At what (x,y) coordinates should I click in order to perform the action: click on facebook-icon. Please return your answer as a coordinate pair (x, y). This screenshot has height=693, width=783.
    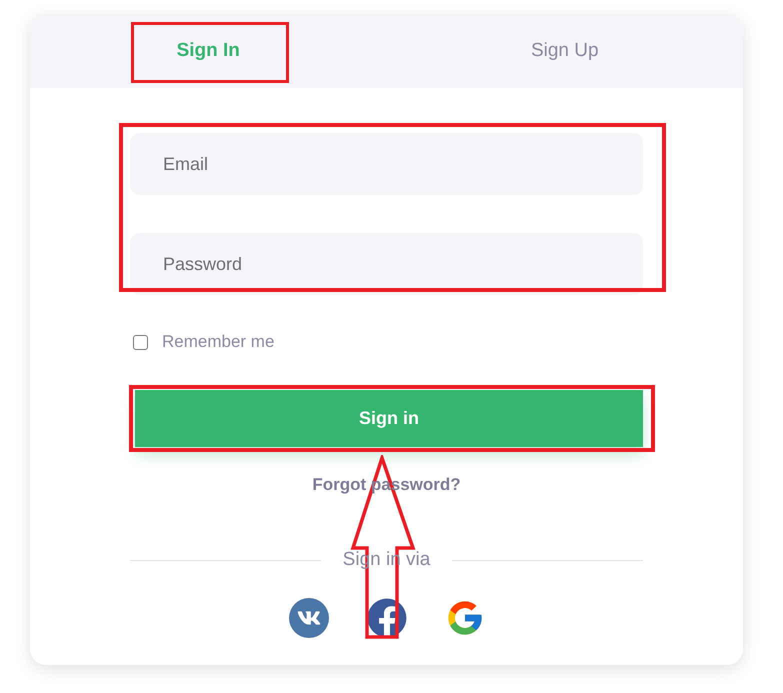
    Looking at the image, I should click on (386, 618).